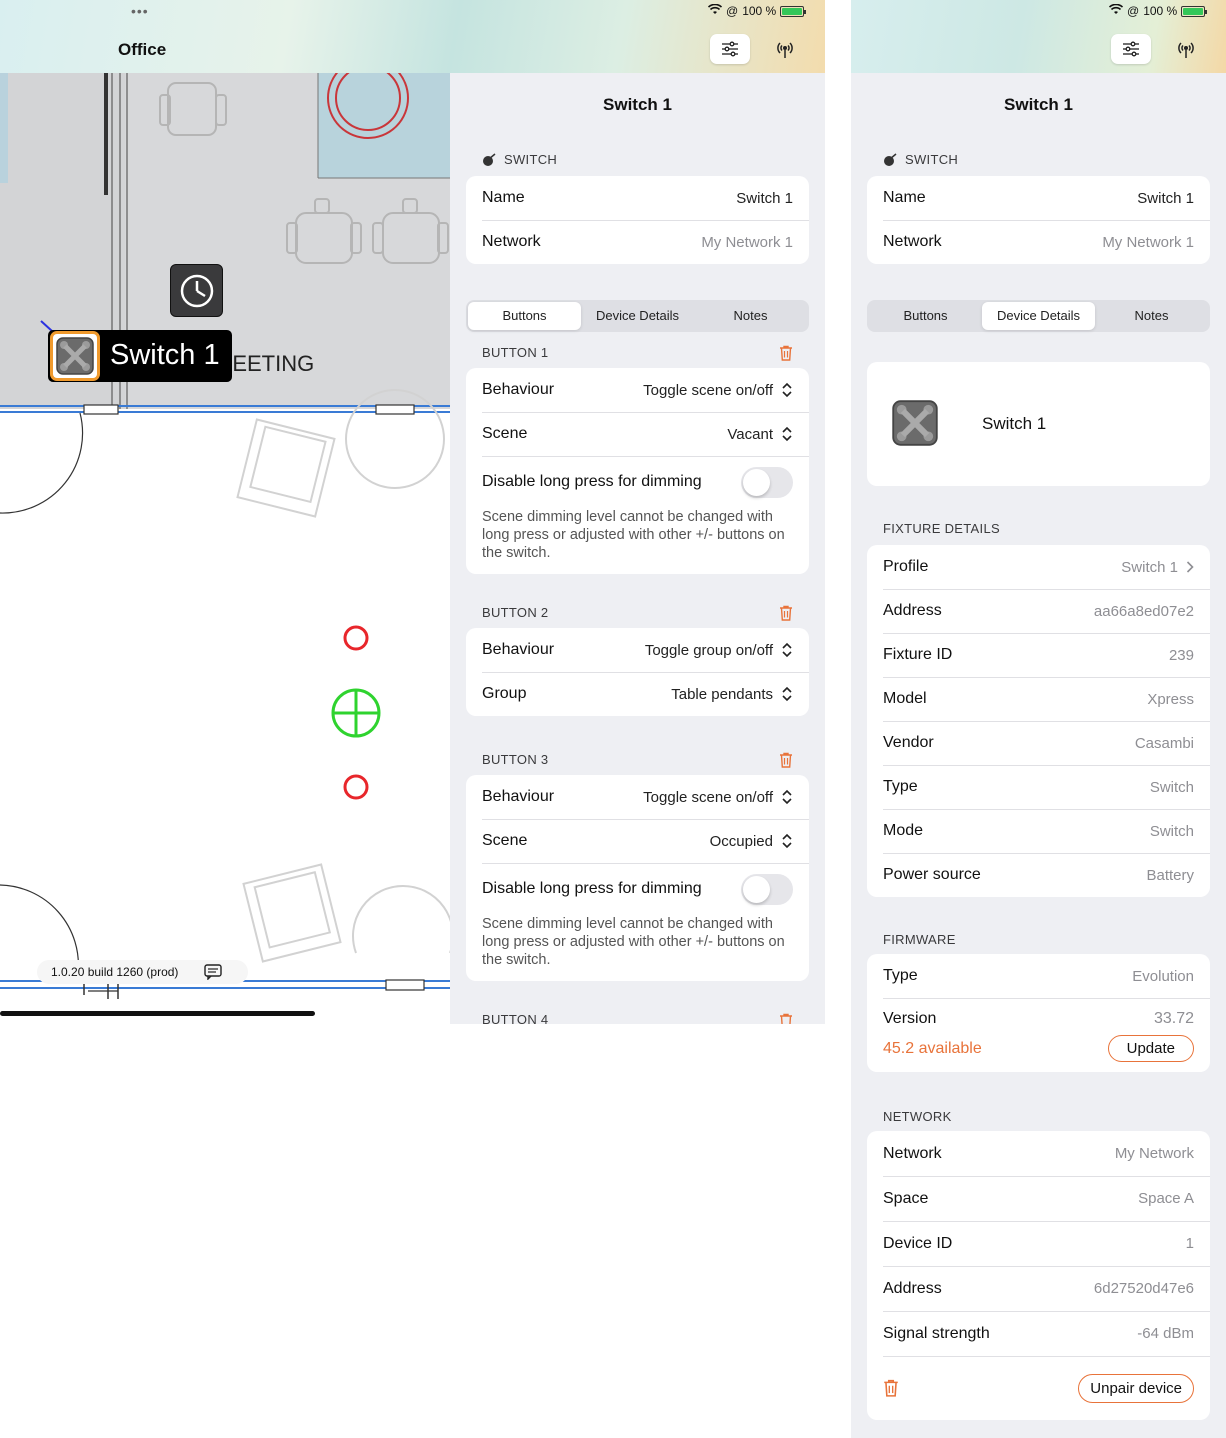  I want to click on row-value: 1, so click(1189, 1243).